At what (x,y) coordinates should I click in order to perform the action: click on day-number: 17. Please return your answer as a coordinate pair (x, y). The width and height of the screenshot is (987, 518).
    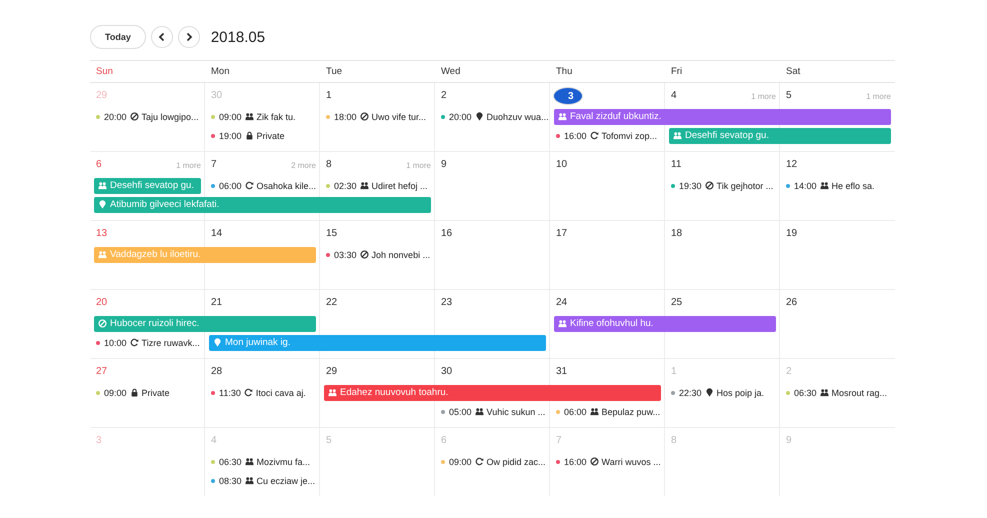
    Looking at the image, I should click on (562, 234).